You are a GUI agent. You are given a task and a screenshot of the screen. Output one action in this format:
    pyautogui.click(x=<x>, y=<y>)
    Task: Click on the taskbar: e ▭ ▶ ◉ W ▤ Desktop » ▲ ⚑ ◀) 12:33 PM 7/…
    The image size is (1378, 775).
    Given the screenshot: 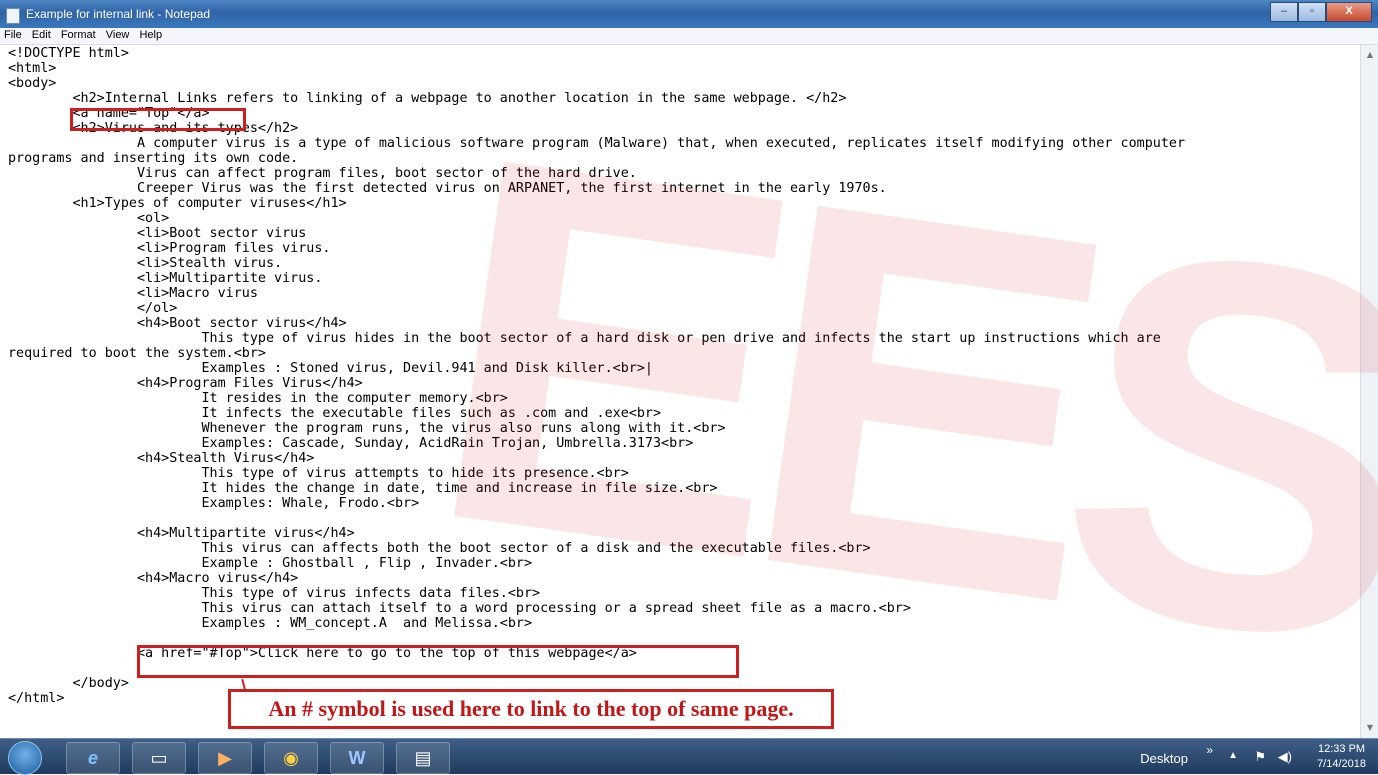 What is the action you would take?
    pyautogui.click(x=689, y=756)
    